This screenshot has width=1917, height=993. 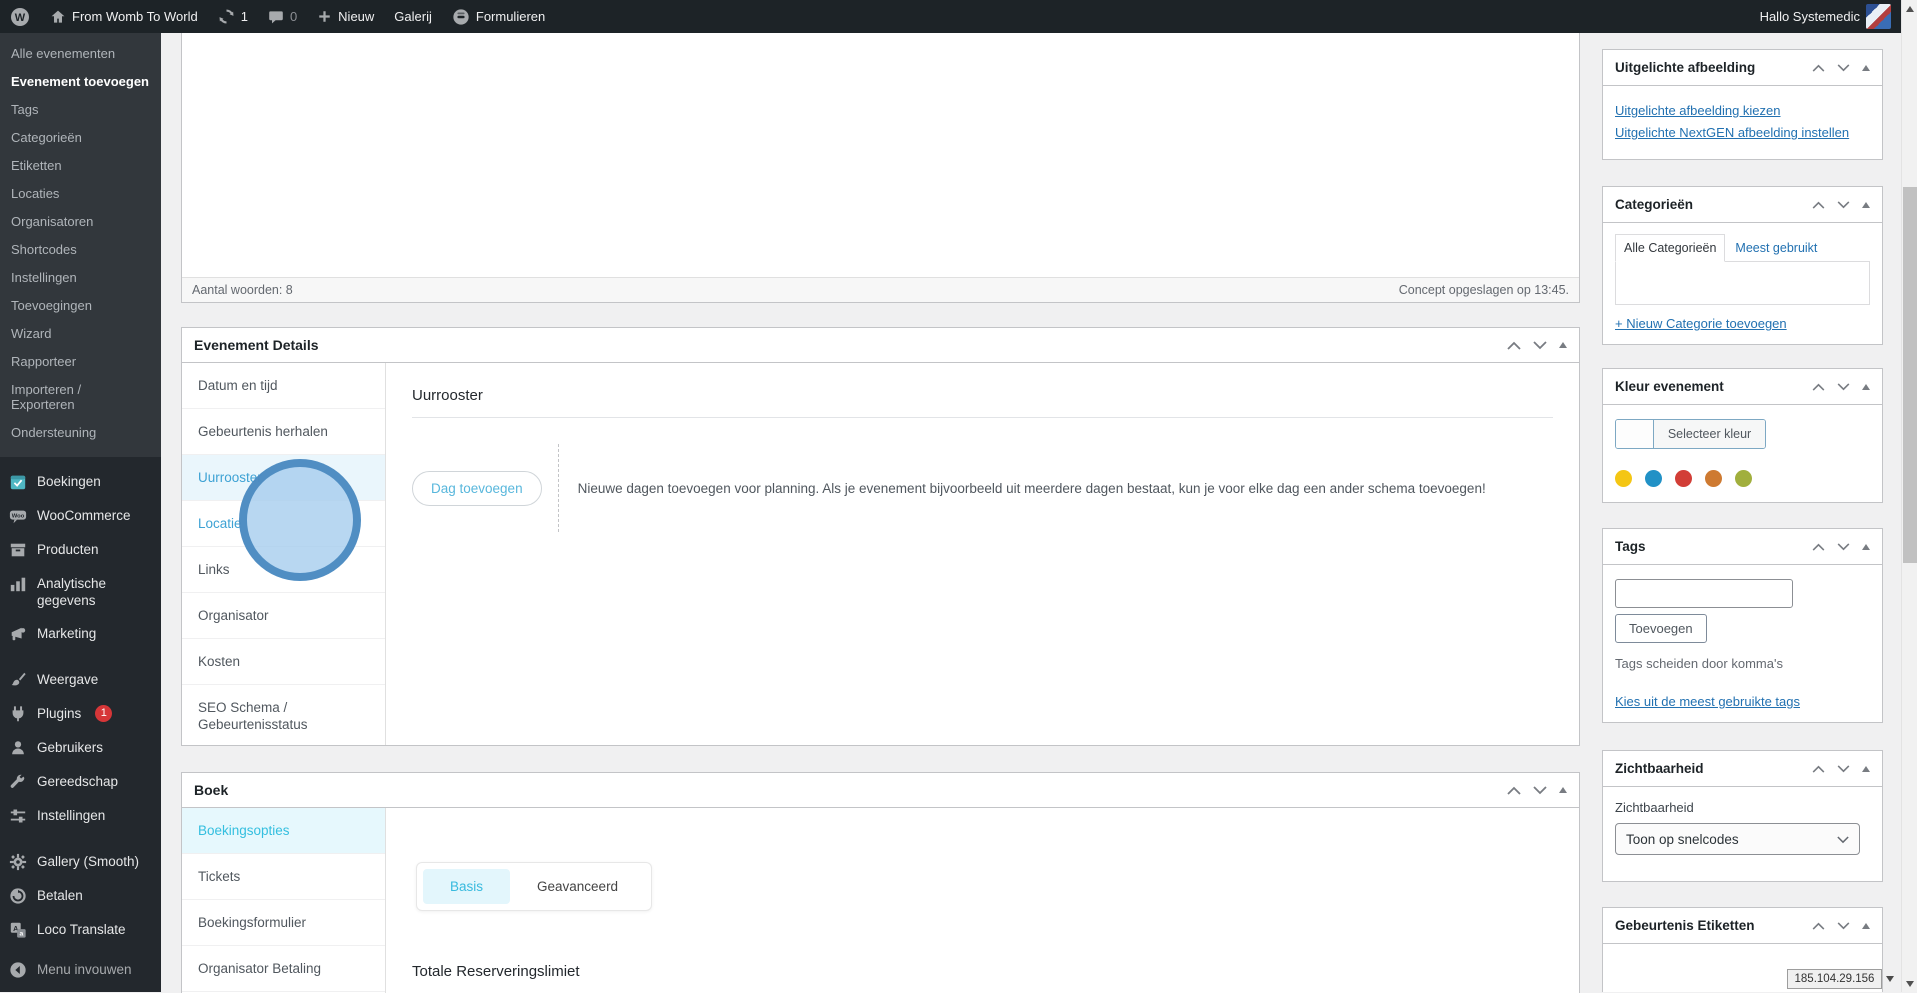 I want to click on sidebar-item-importeren-exporteren: Importeren / Exporteren, so click(x=60, y=397).